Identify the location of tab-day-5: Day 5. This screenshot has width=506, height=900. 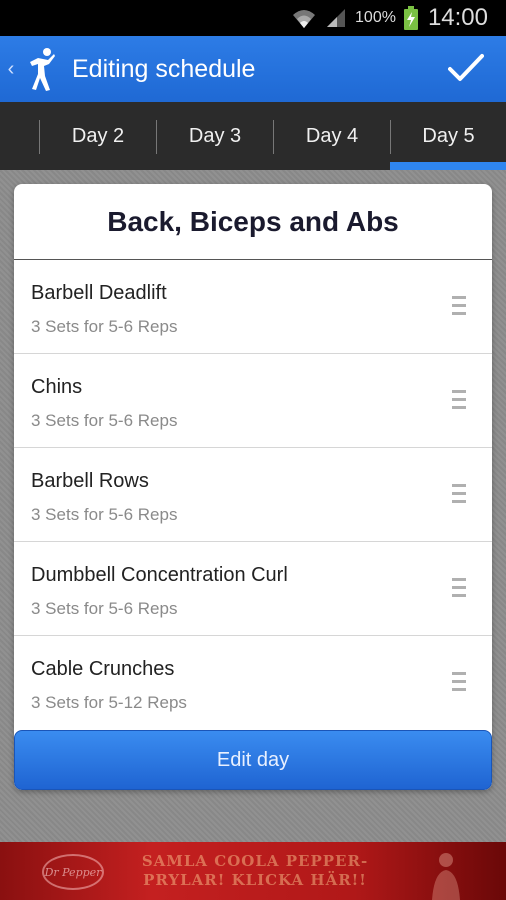
(448, 136).